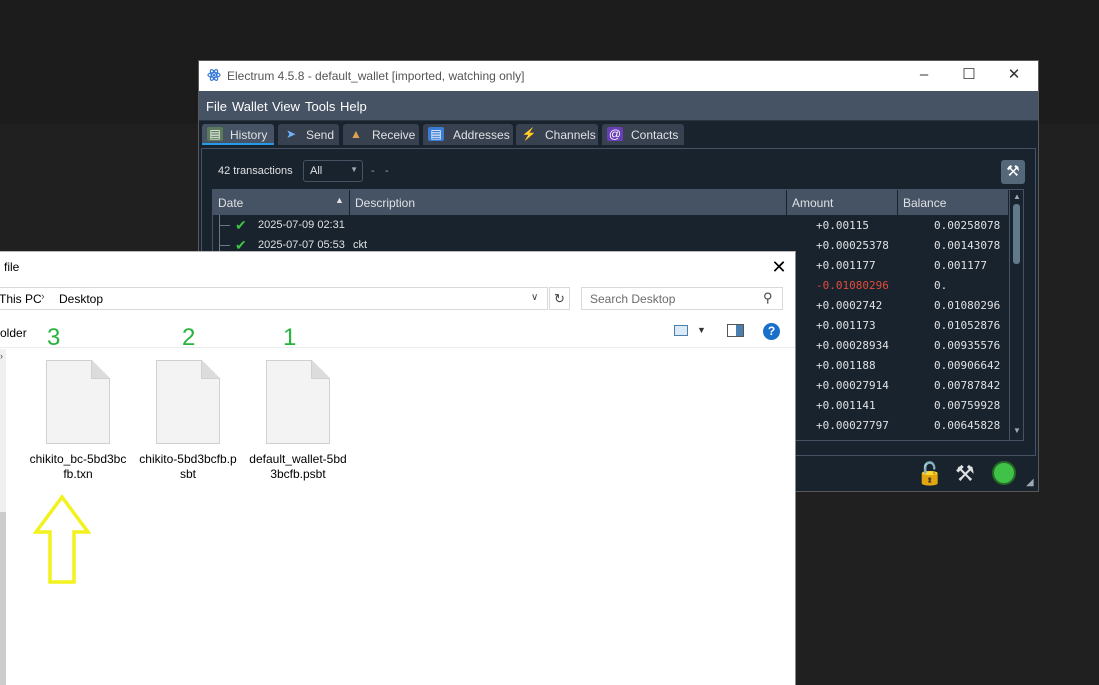 Image resolution: width=1099 pixels, height=685 pixels. Describe the element at coordinates (846, 265) in the screenshot. I see `row-amount: +0.001177` at that location.